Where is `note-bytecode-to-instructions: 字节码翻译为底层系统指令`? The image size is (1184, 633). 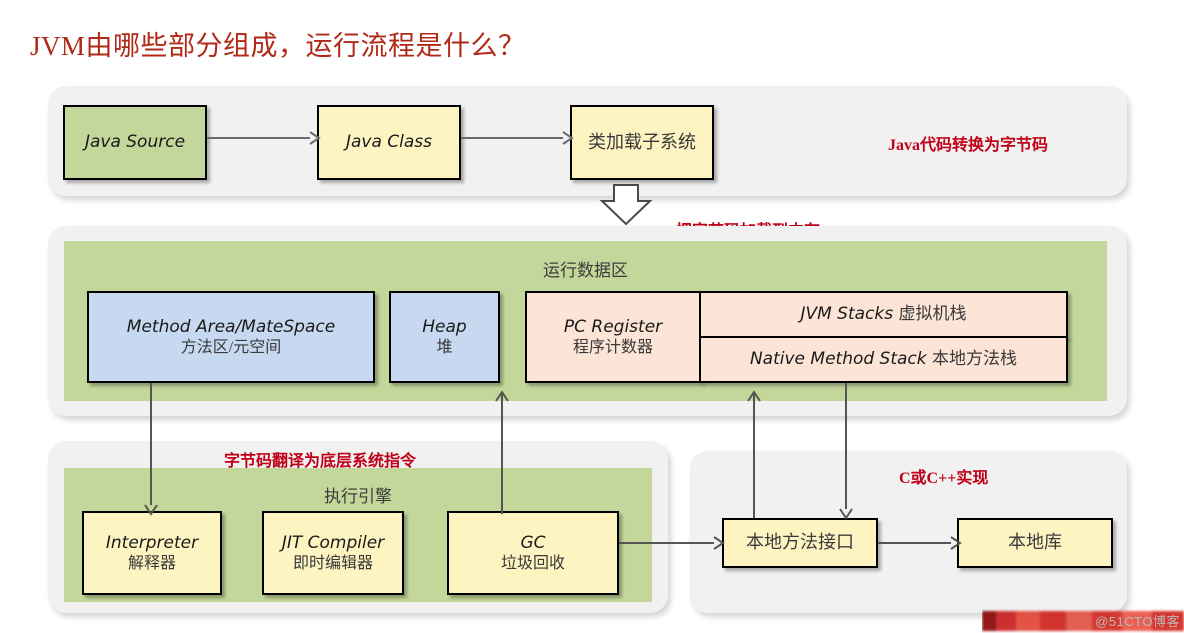
note-bytecode-to-instructions: 字节码翻译为底层系统指令 is located at coordinates (320, 461).